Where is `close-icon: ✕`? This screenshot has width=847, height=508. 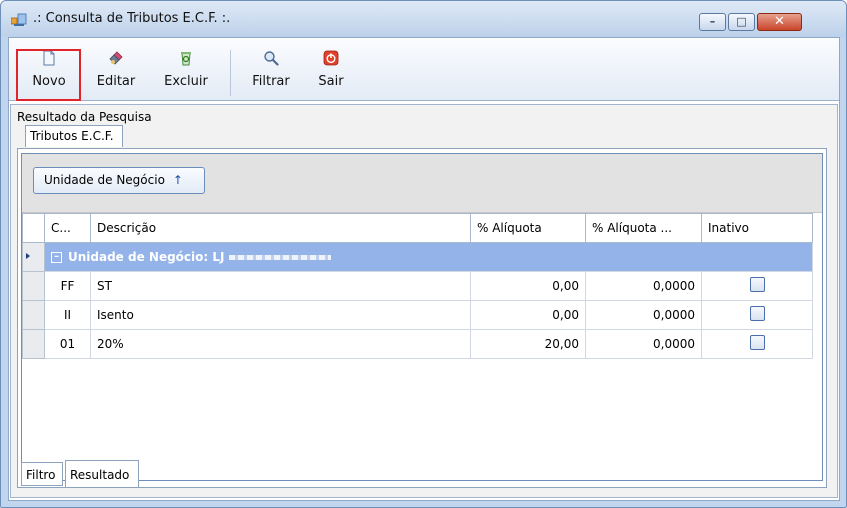
close-icon: ✕ is located at coordinates (779, 21).